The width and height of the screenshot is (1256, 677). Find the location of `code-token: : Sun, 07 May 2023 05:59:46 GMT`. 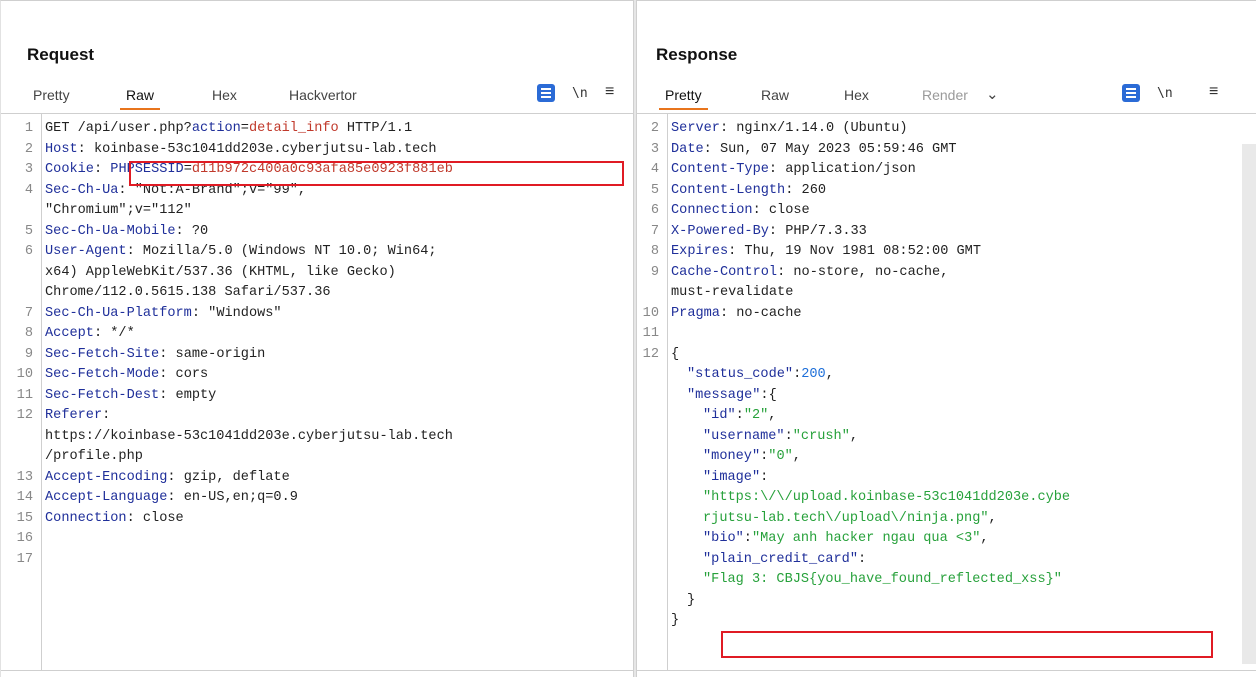

code-token: : Sun, 07 May 2023 05:59:46 GMT is located at coordinates (830, 149).